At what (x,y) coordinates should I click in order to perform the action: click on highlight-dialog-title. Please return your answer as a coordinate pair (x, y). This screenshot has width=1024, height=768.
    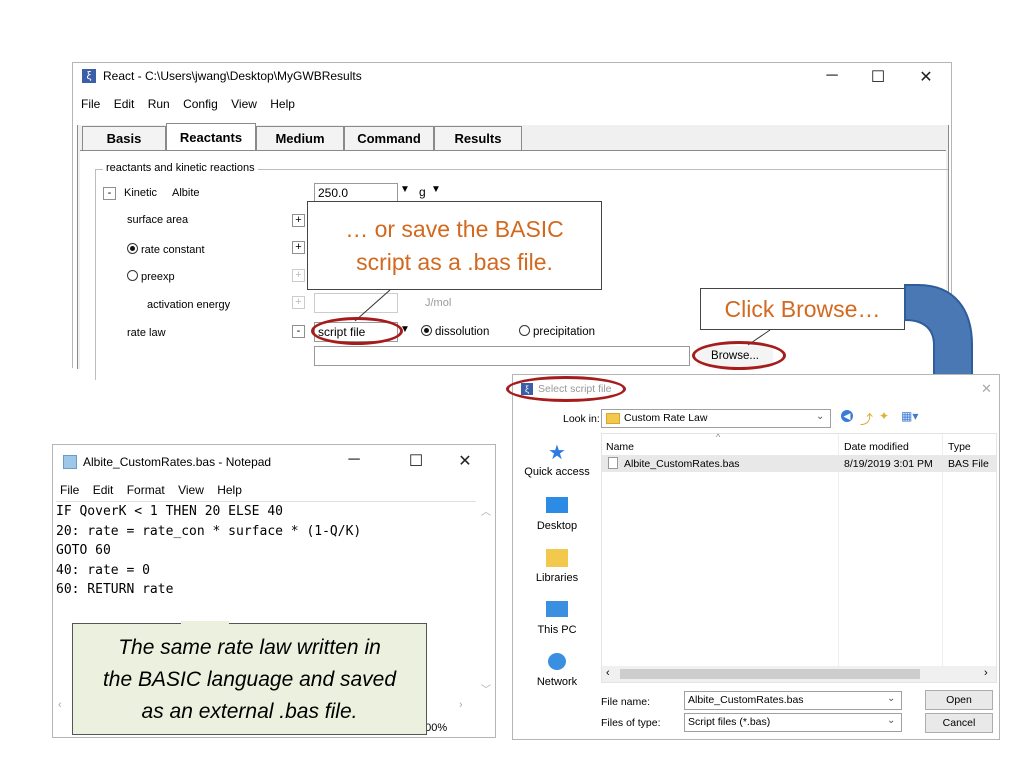
    Looking at the image, I should click on (566, 389).